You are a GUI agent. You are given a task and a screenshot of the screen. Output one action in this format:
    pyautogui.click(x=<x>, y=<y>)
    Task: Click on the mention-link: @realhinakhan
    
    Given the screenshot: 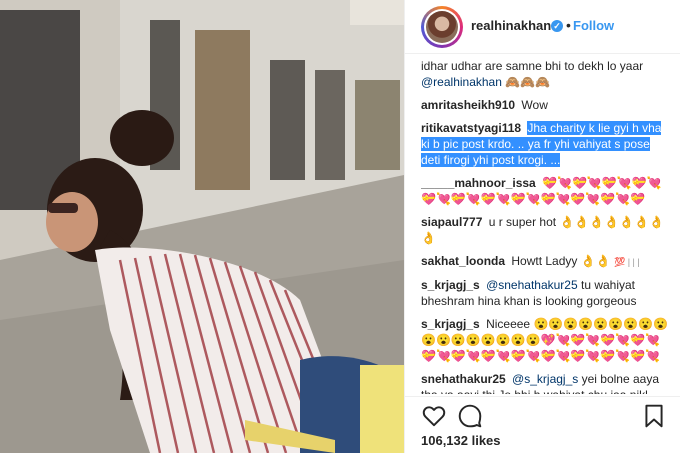 What is the action you would take?
    pyautogui.click(x=461, y=82)
    